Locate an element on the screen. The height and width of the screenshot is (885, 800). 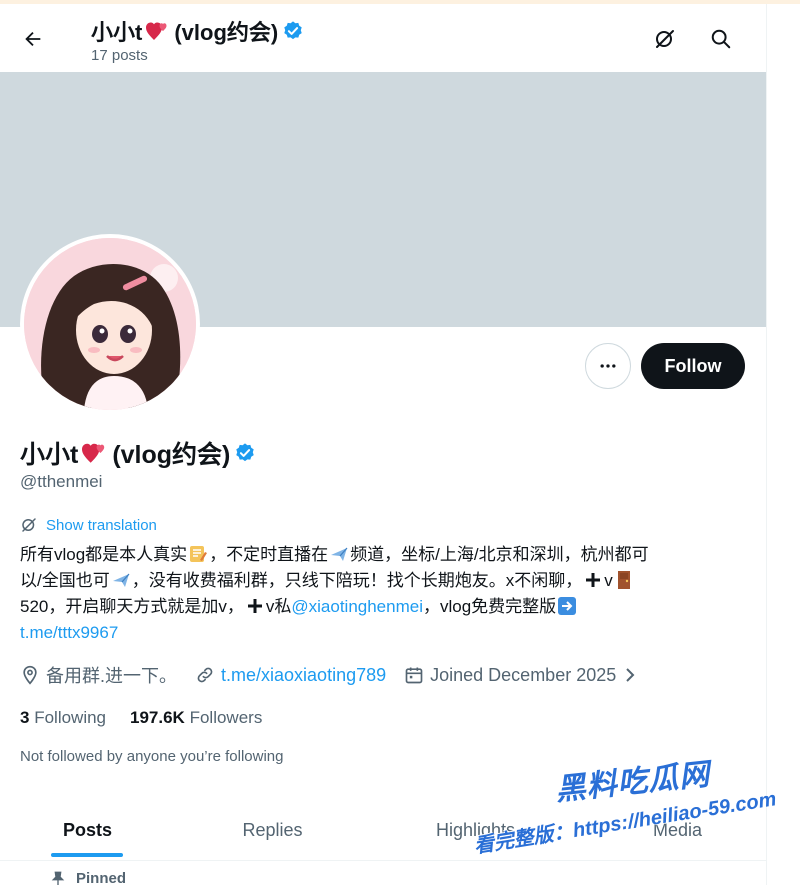
bio-text: ，没有收费福利群，只线下陪玩！找个长期炮友。x不闲聊， is located at coordinates (357, 580).